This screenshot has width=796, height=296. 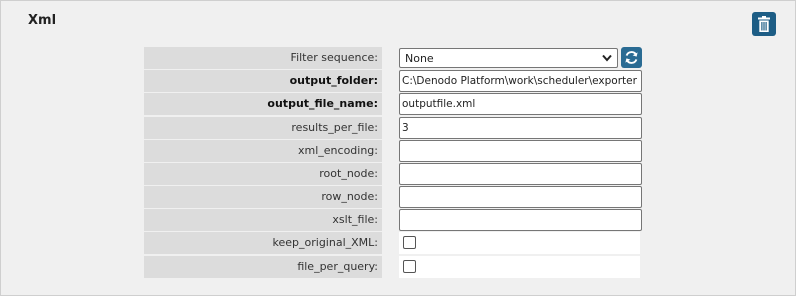 I want to click on output-file-name-input, so click(x=520, y=104).